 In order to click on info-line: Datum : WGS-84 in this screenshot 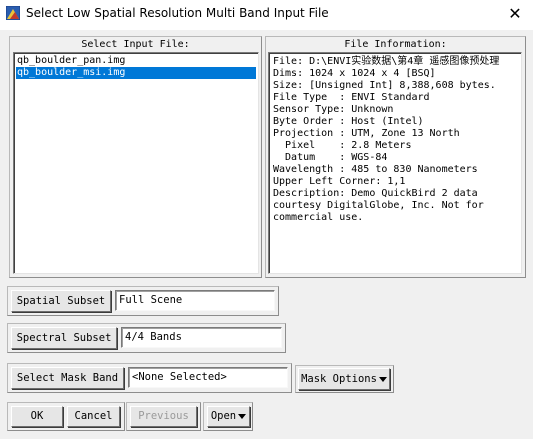, I will do `click(330, 157)`.